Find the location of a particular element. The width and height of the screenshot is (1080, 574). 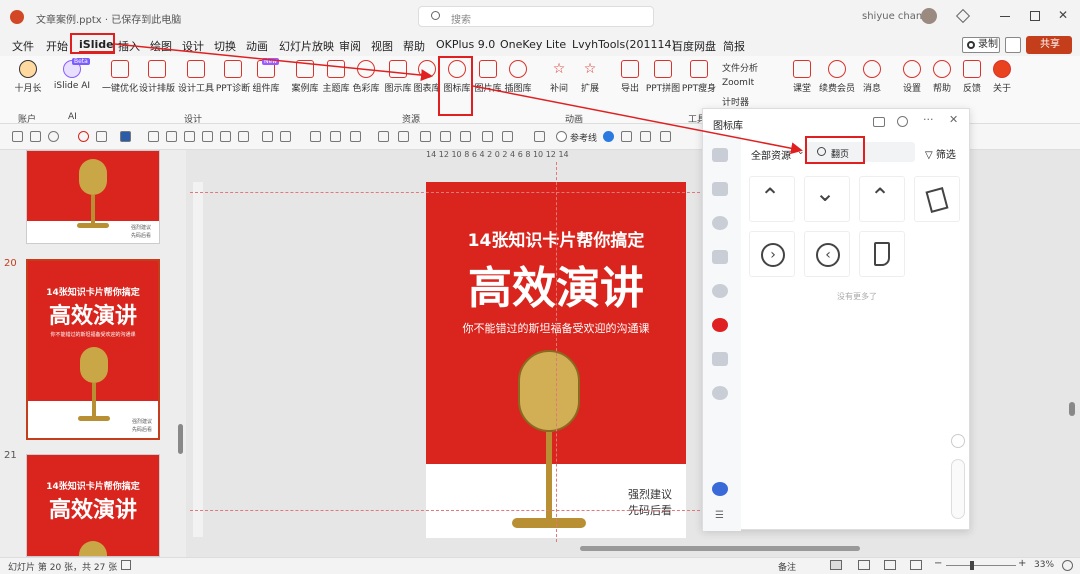

normal-view-icon is located at coordinates (836, 565).